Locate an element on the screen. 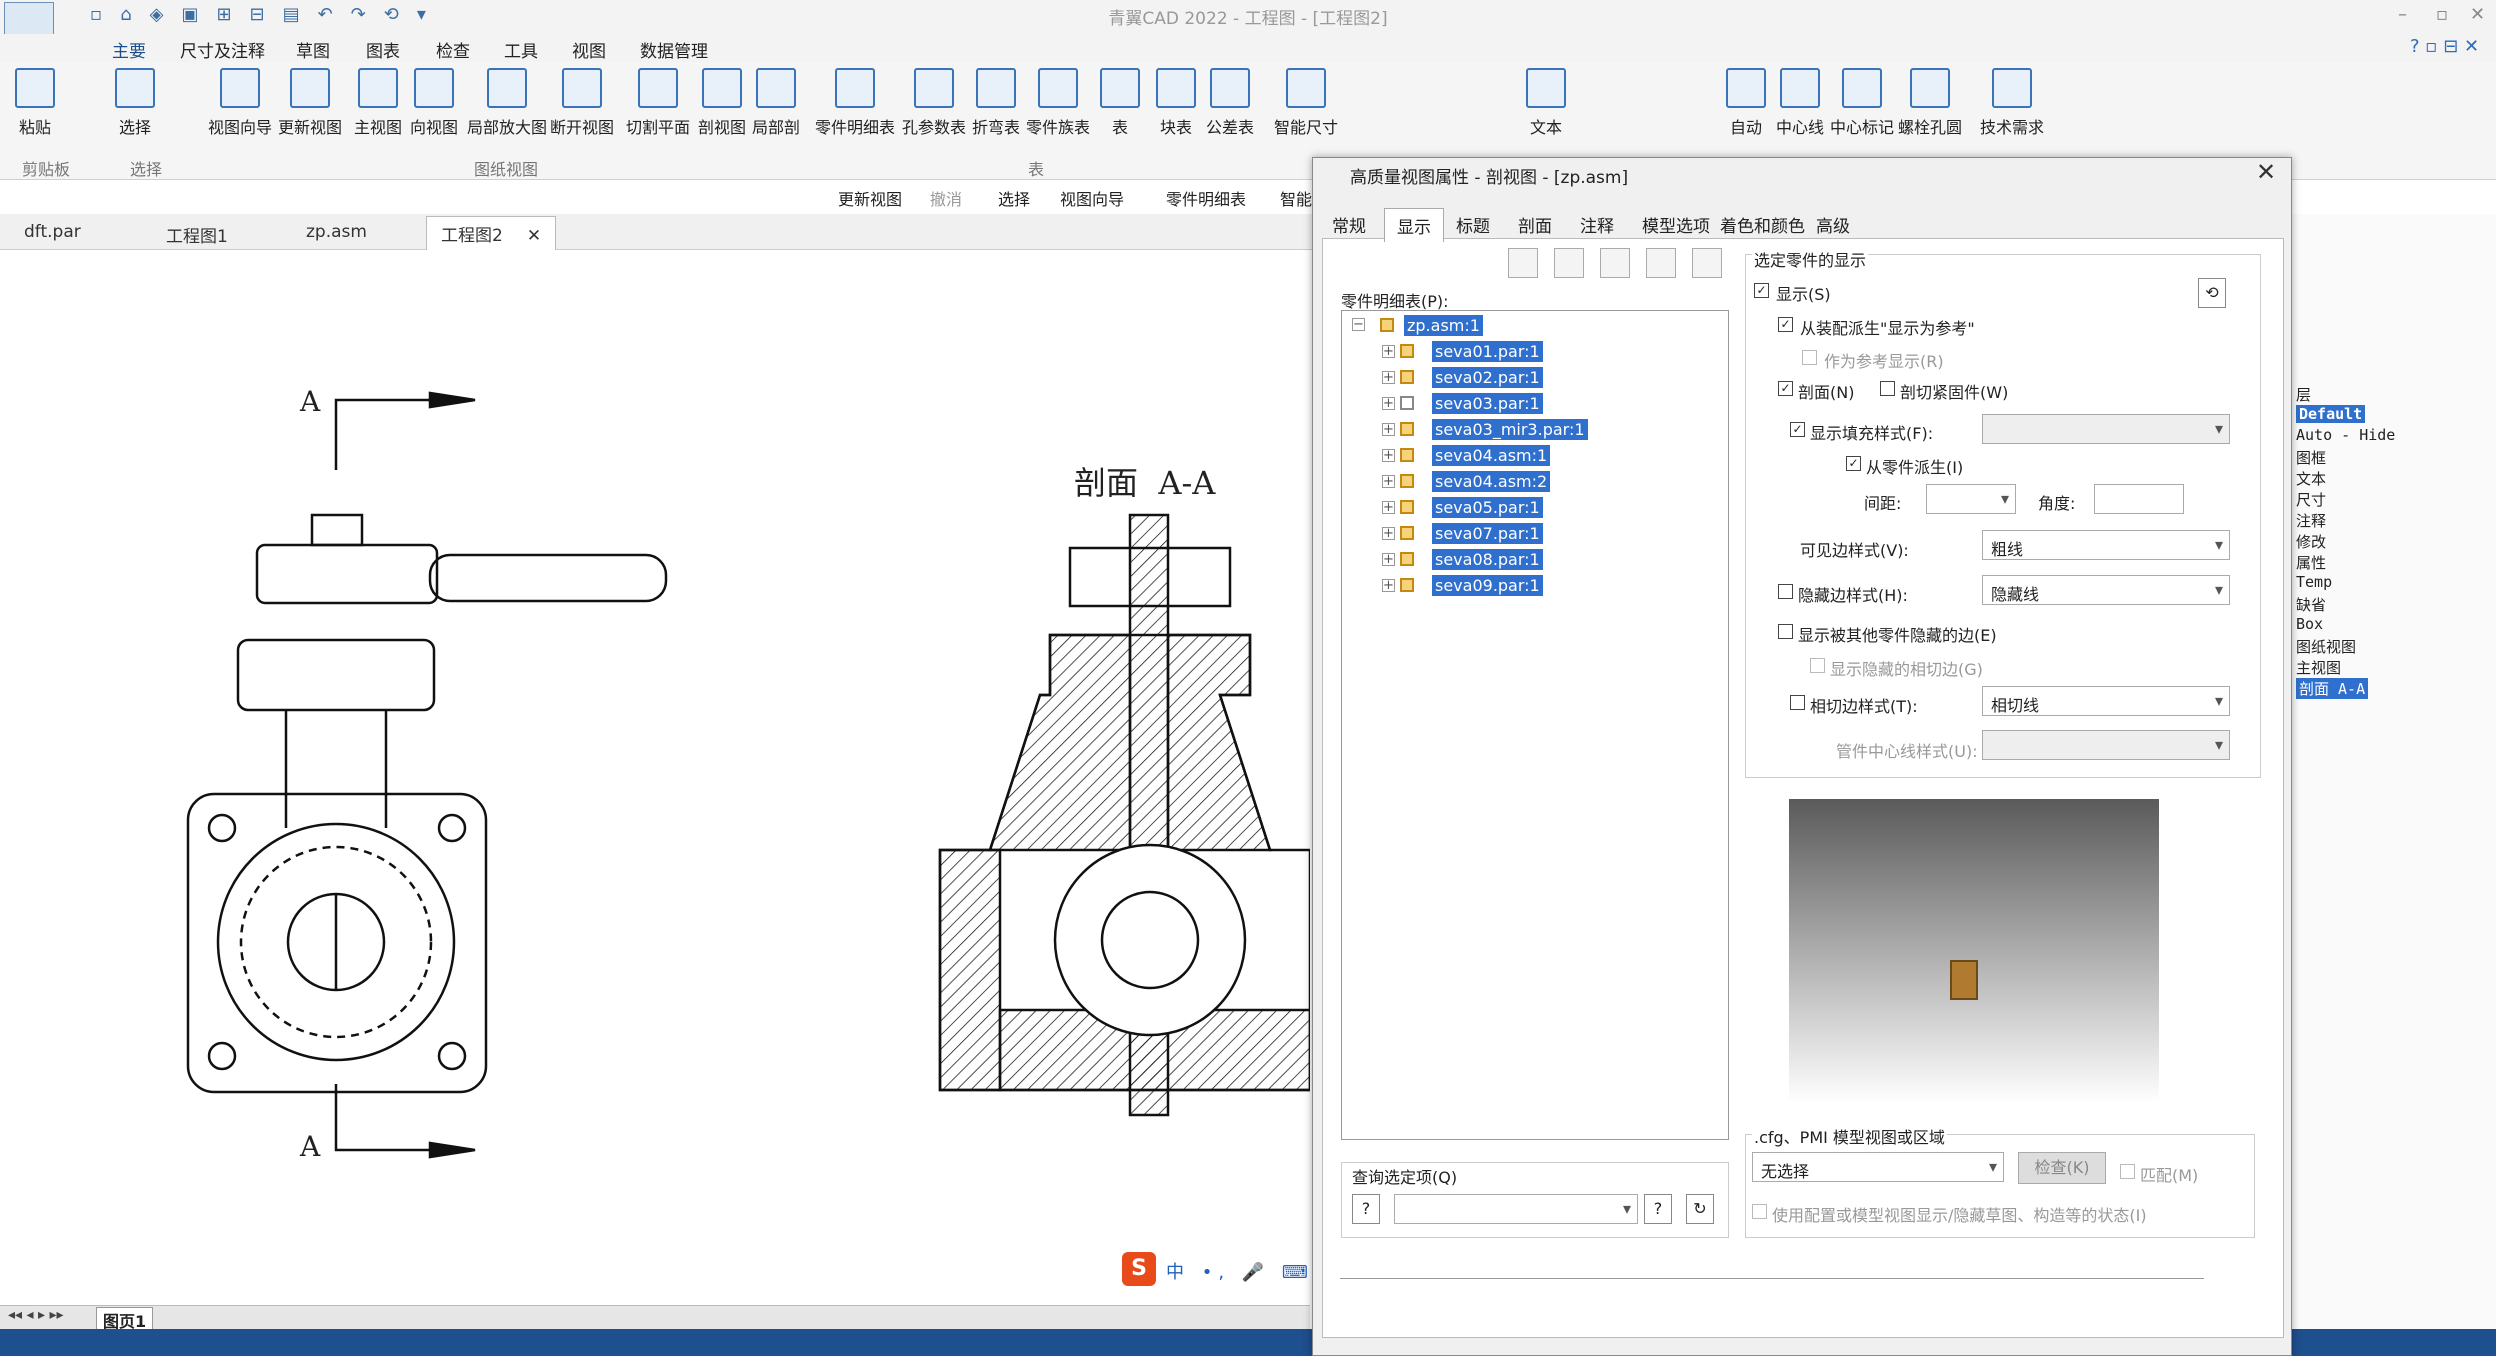 The image size is (2496, 1356). cfg-select: 无选择 is located at coordinates (1878, 1167).